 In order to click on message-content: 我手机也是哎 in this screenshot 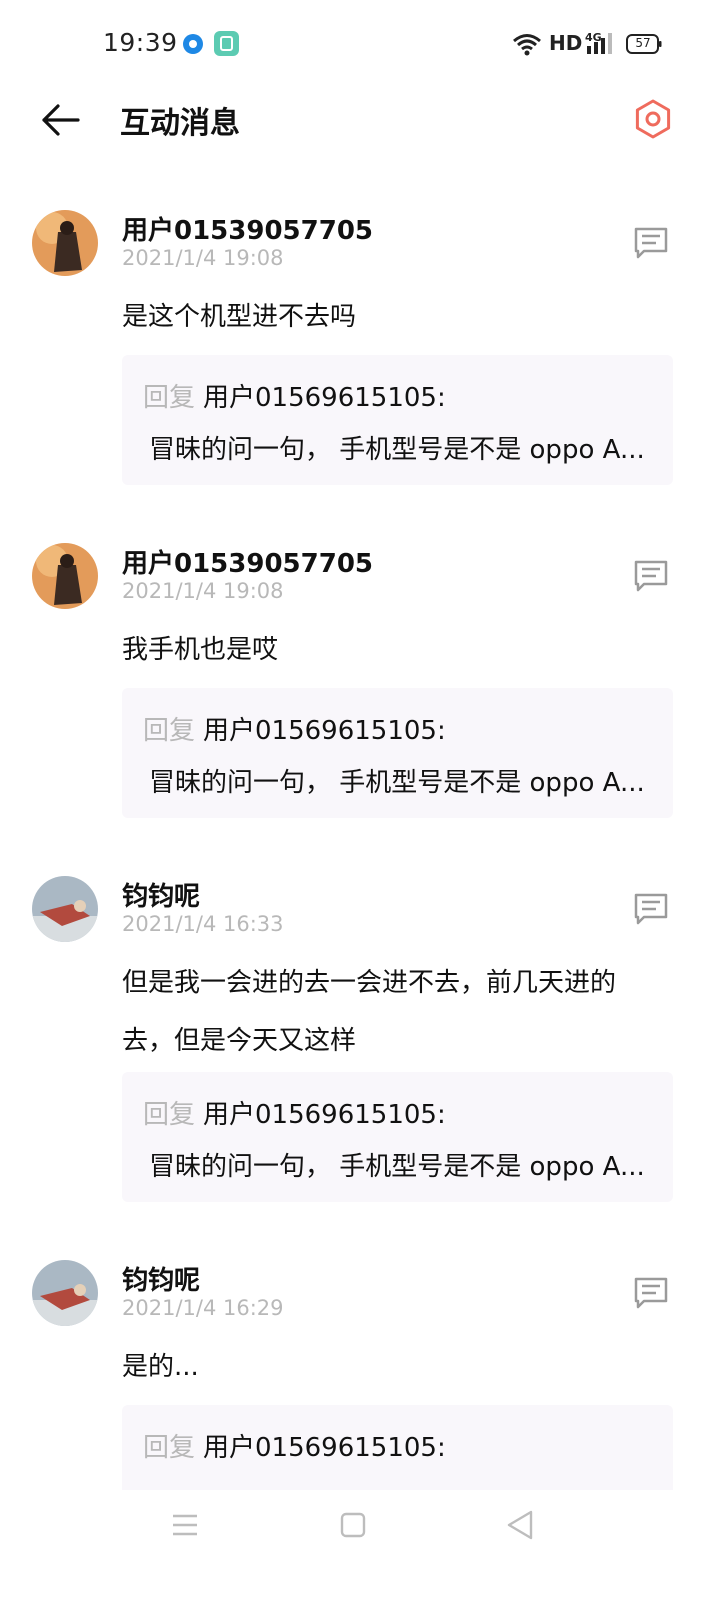, I will do `click(200, 650)`.